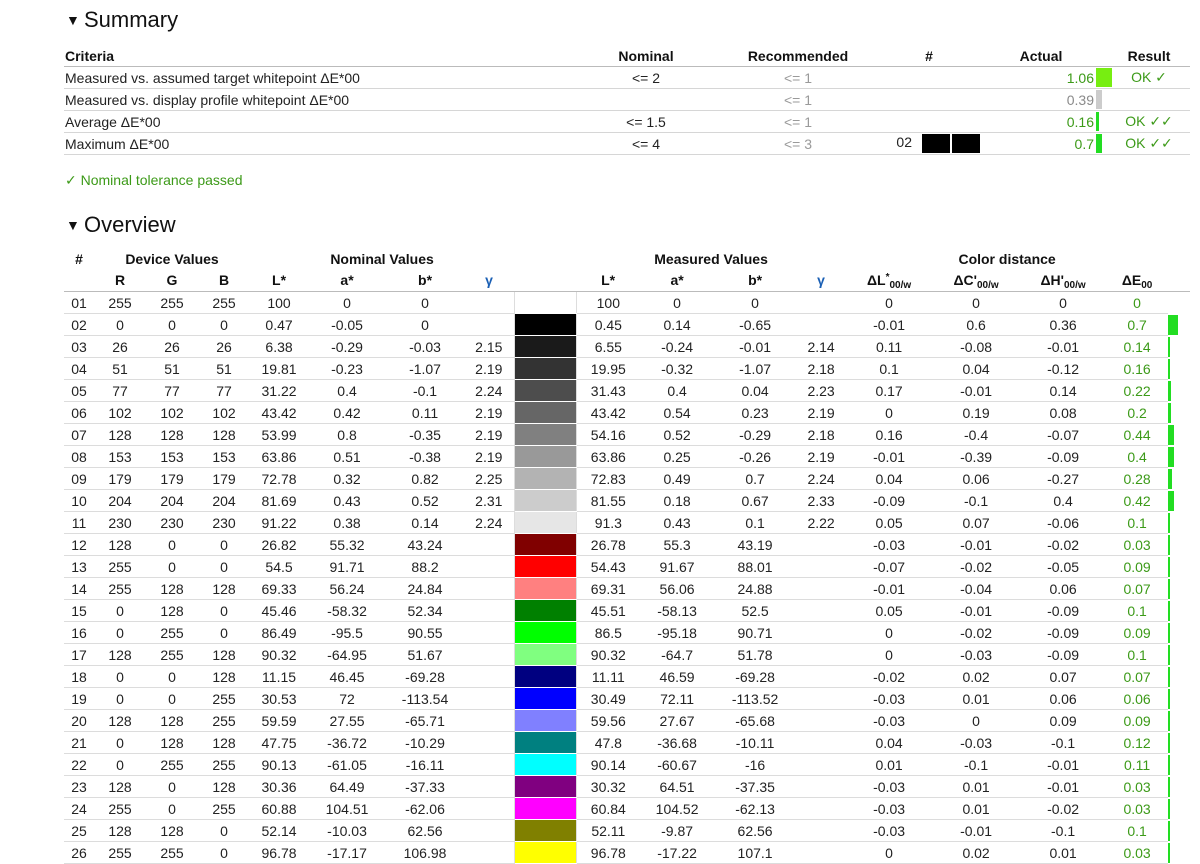  I want to click on delta-e: 0.42, so click(1137, 500).